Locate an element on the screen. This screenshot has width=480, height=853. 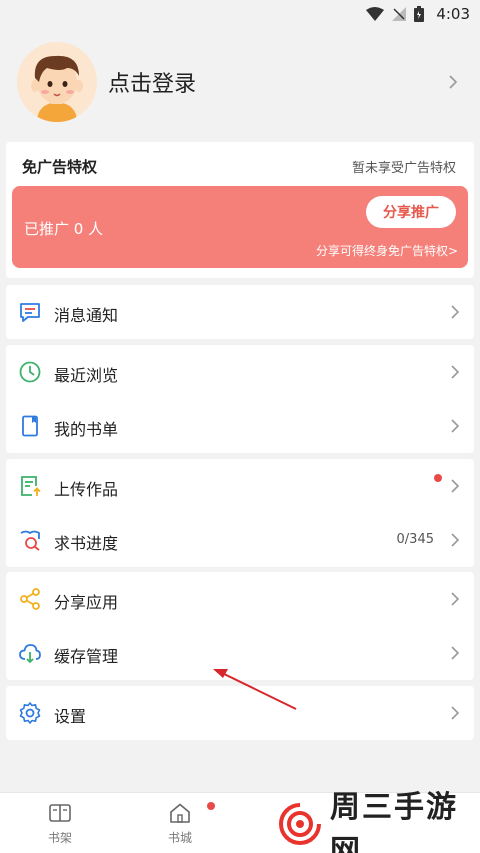
home-icon is located at coordinates (180, 813).